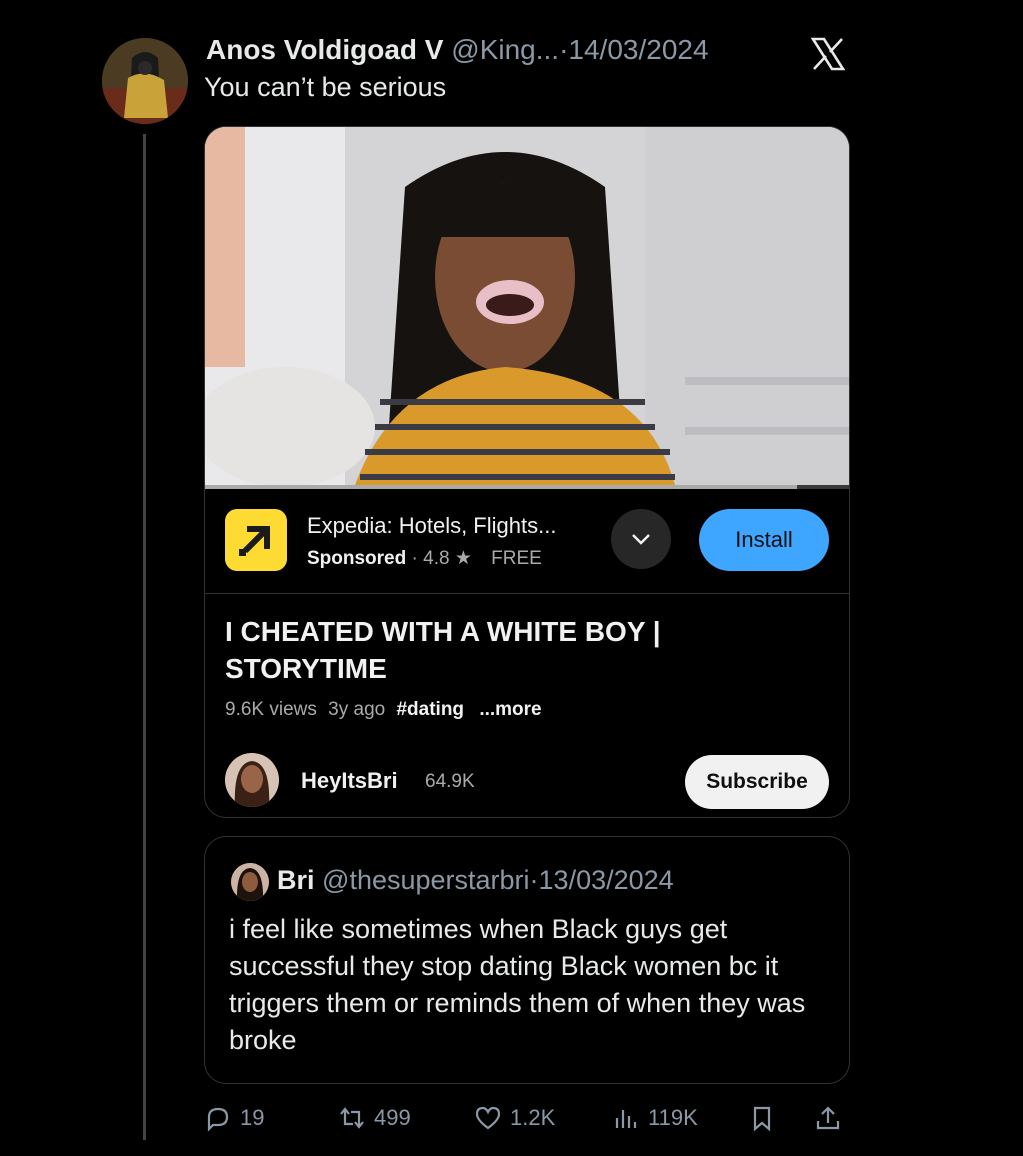 The image size is (1023, 1156). Describe the element at coordinates (392, 1117) in the screenshot. I see `retweet-count: 499` at that location.